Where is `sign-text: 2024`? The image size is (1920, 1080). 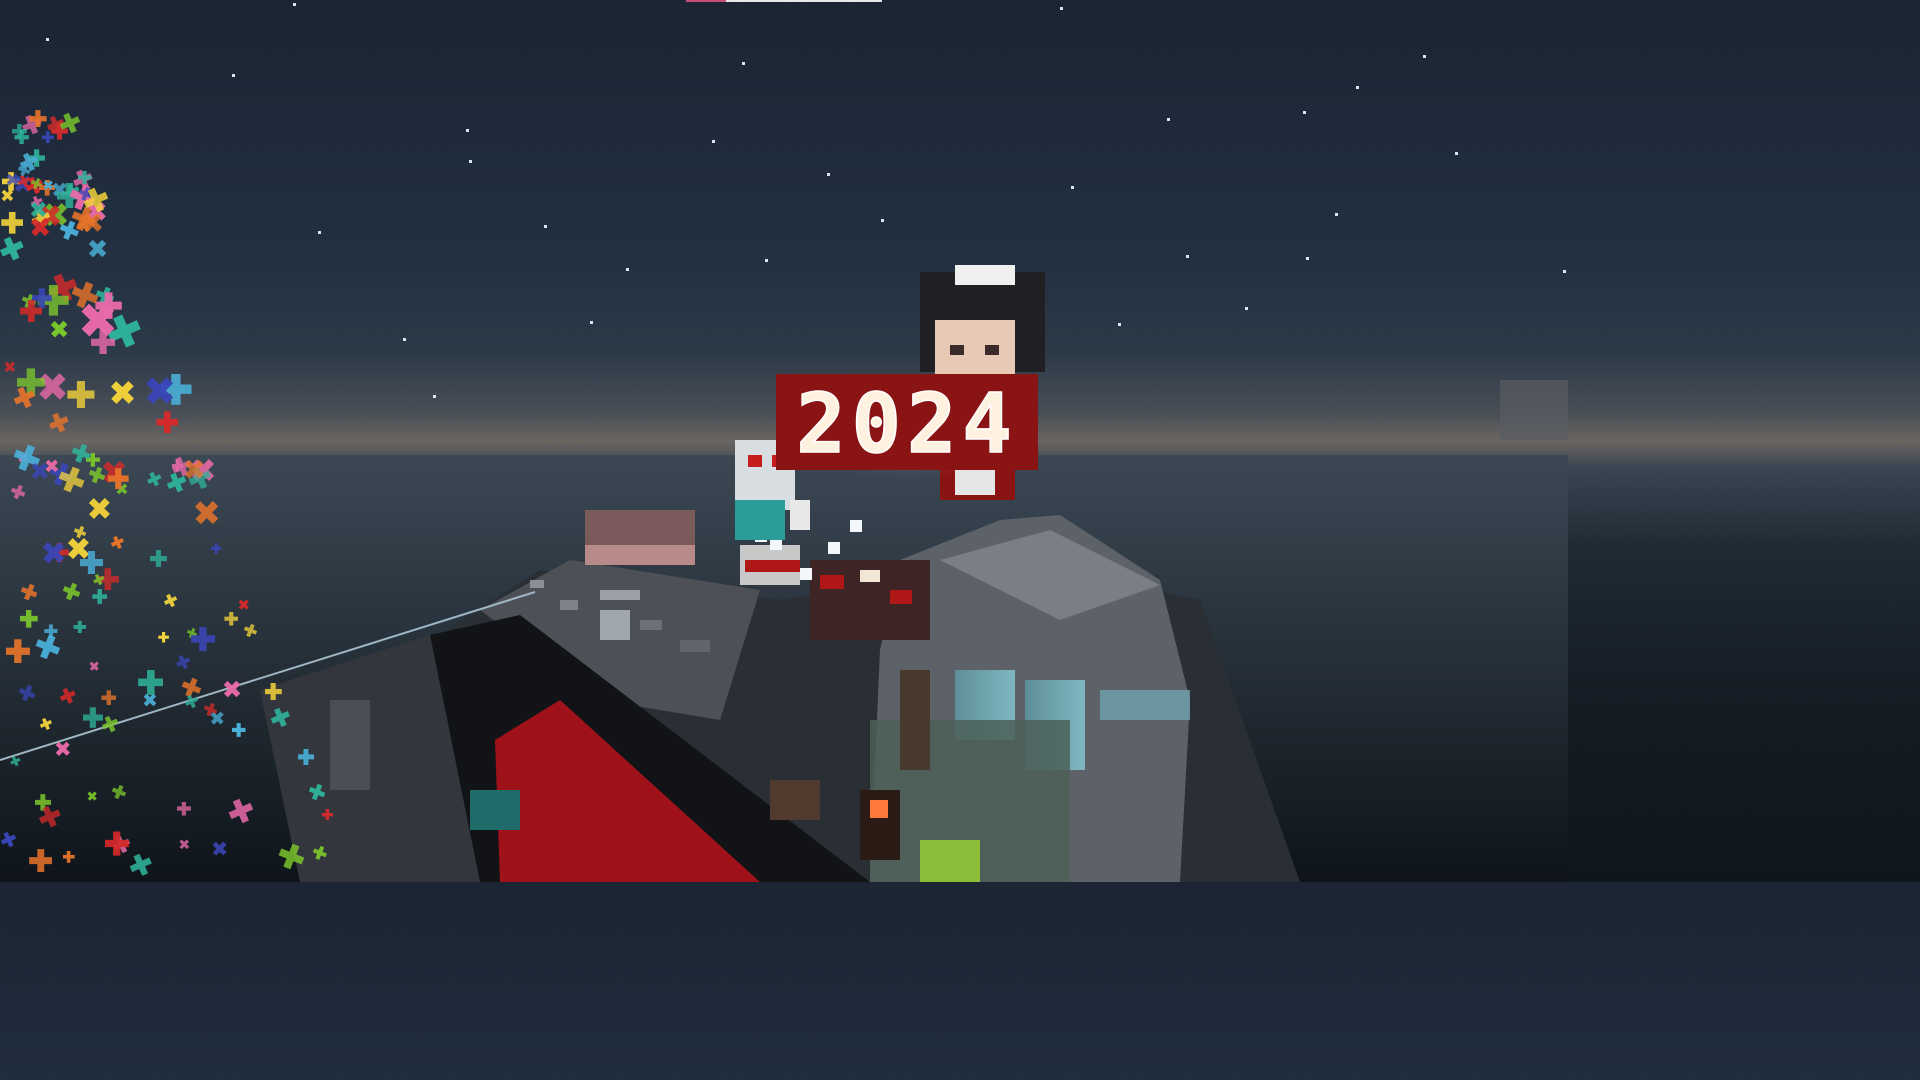
sign-text: 2024 is located at coordinates (906, 424).